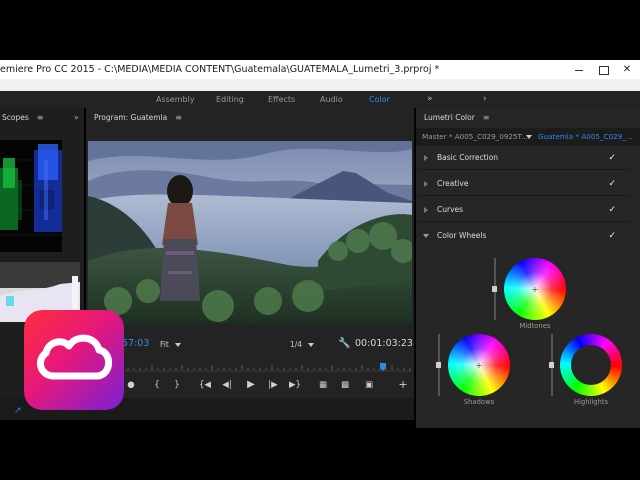 This screenshot has width=640, height=480. I want to click on lumetri-title: Lumetri Color, so click(449, 117).